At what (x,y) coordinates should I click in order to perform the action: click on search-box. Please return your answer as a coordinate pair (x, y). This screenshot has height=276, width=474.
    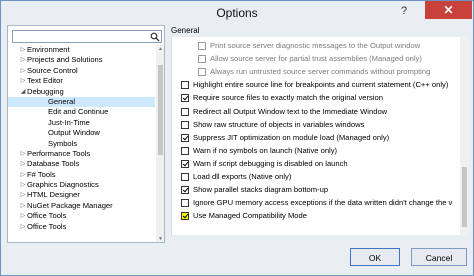
    Looking at the image, I should click on (87, 36).